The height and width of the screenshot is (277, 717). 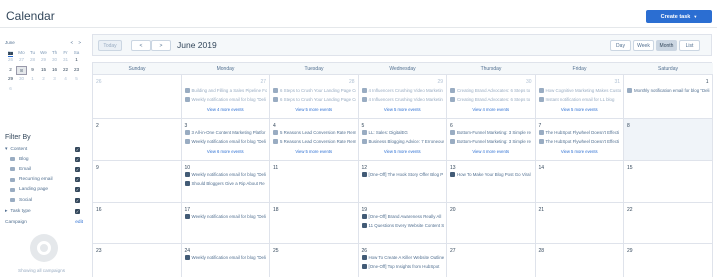 What do you see at coordinates (10, 80) in the screenshot?
I see `mini-day: 29` at bounding box center [10, 80].